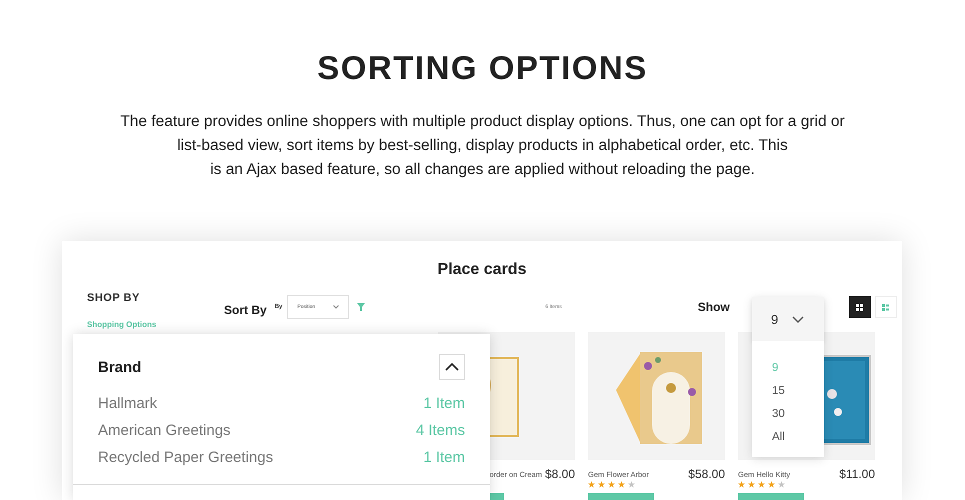 The height and width of the screenshot is (500, 965). What do you see at coordinates (245, 310) in the screenshot?
I see `sort-label: Sort By` at bounding box center [245, 310].